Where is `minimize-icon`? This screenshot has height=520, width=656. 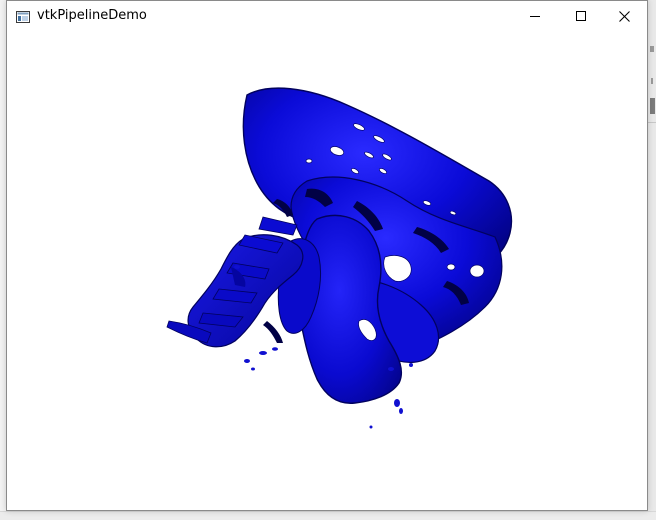
minimize-icon is located at coordinates (535, 16).